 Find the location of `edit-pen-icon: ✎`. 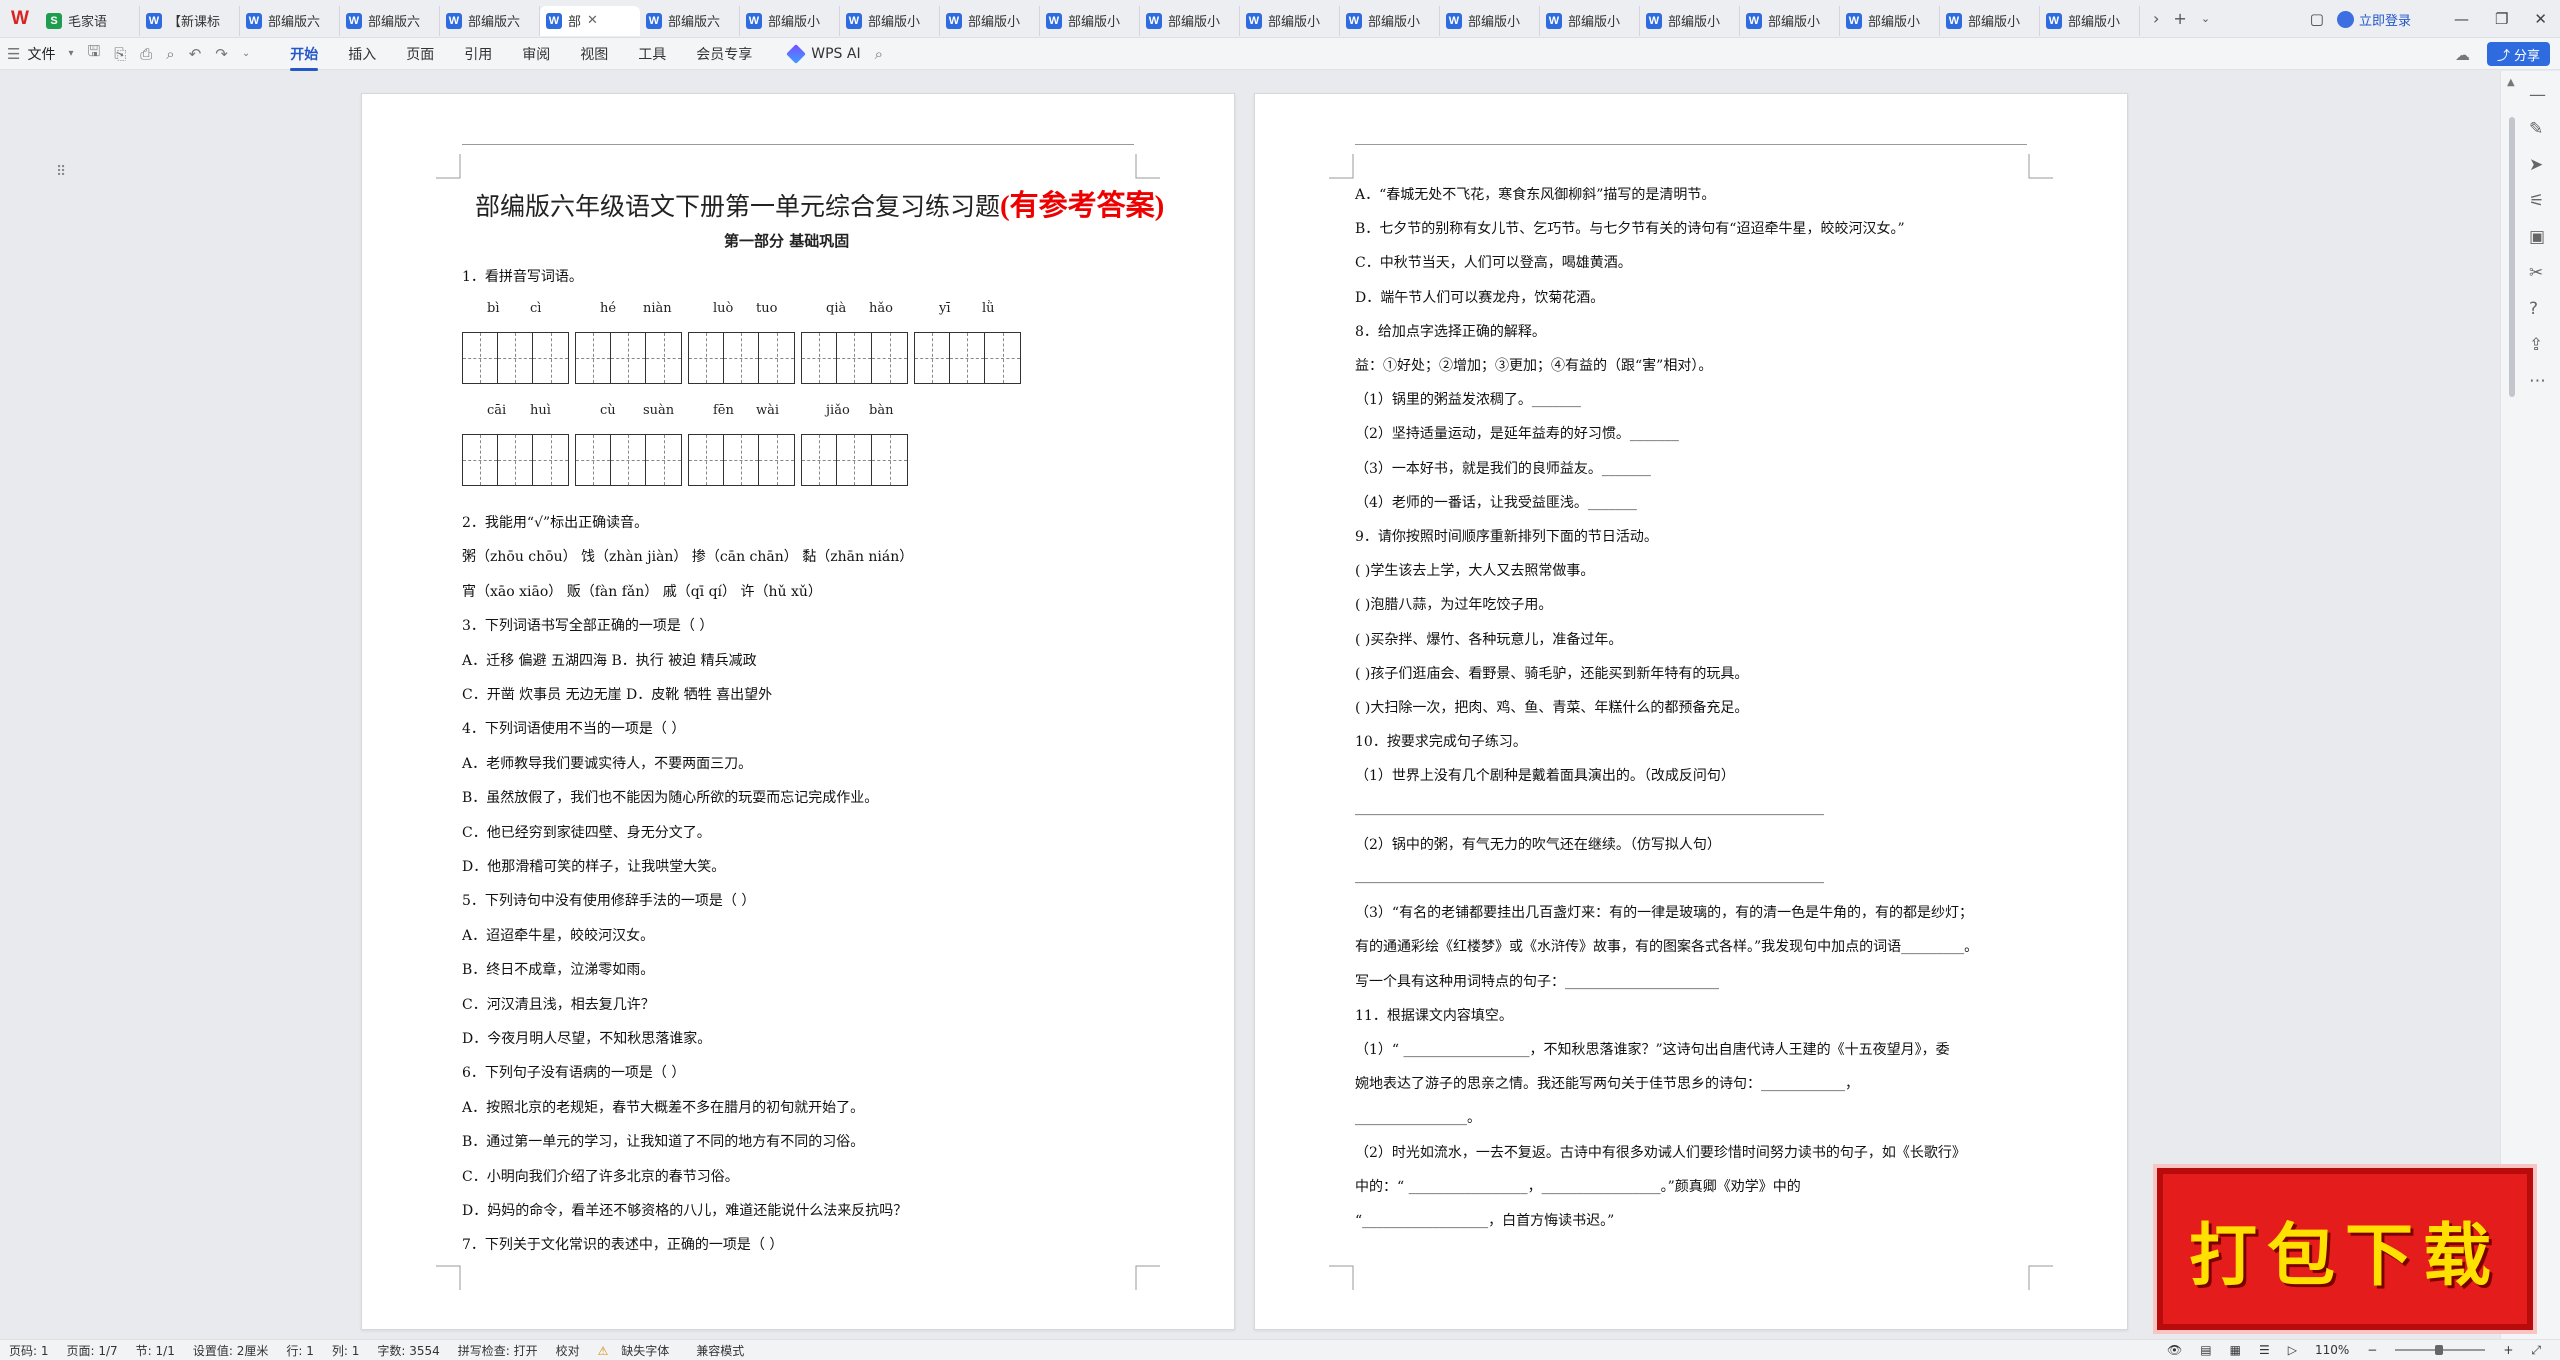

edit-pen-icon: ✎ is located at coordinates (2536, 129).